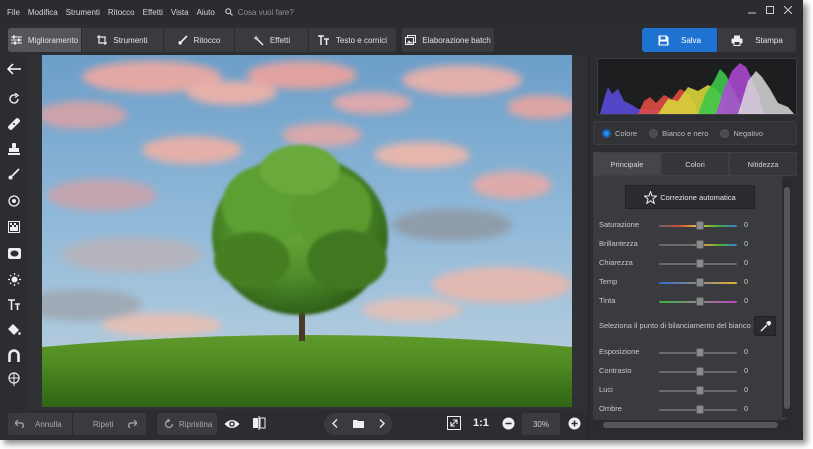 The height and width of the screenshot is (449, 813). I want to click on back-arrow-icon, so click(14, 69).